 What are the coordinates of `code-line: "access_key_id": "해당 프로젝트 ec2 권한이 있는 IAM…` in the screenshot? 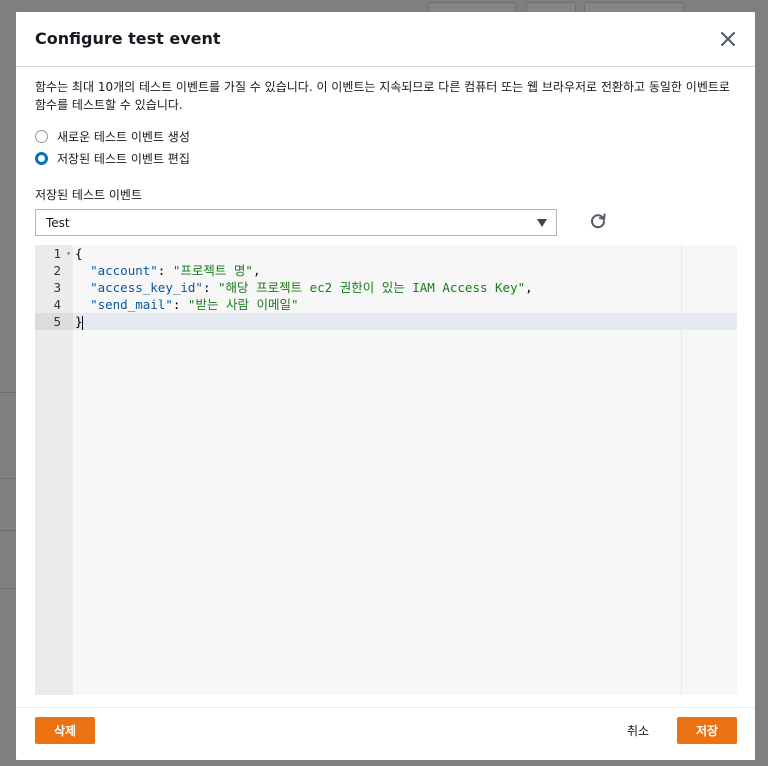 It's located at (311, 287).